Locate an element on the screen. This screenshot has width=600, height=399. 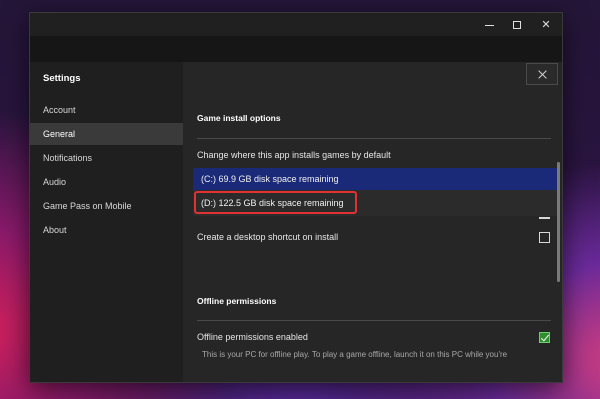
sidebar-item-game-pass-mobile: Game Pass on Mobile is located at coordinates (106, 206).